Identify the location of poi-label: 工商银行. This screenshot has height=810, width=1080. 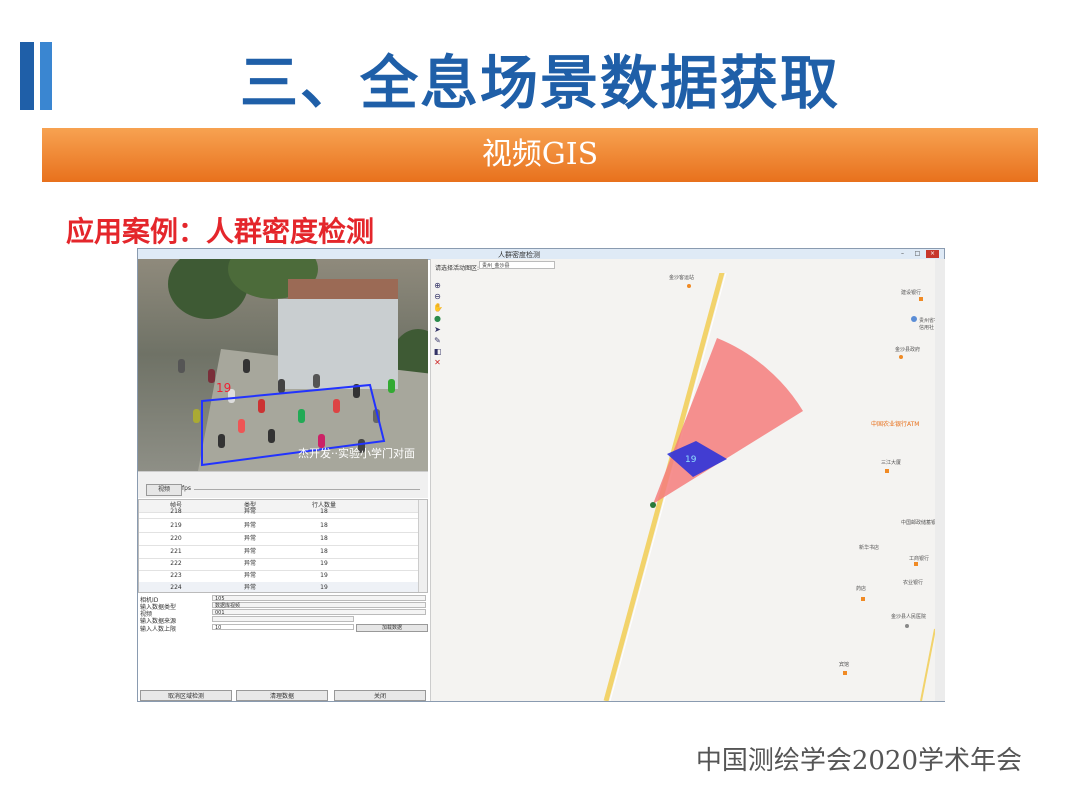
(919, 558).